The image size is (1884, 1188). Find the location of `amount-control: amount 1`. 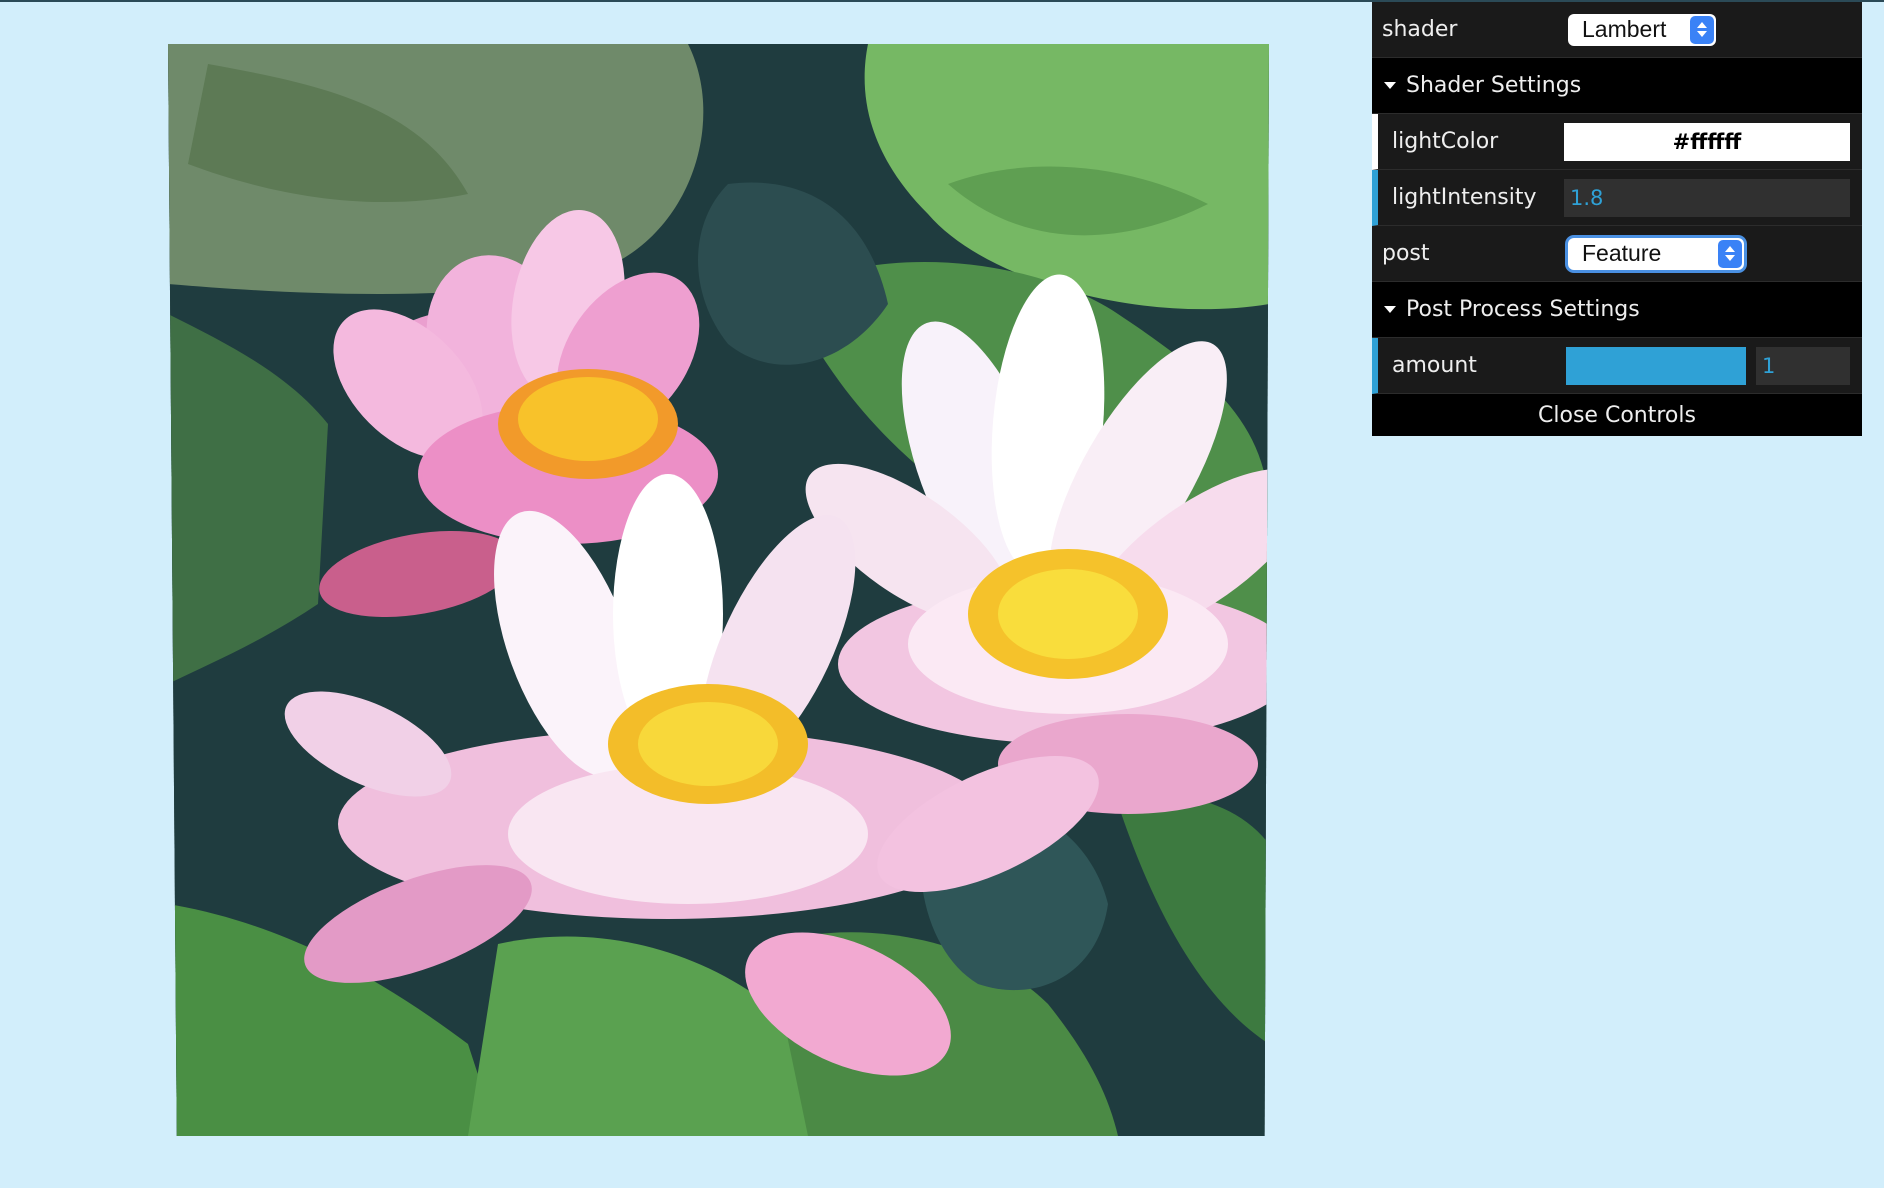

amount-control: amount 1 is located at coordinates (1617, 366).